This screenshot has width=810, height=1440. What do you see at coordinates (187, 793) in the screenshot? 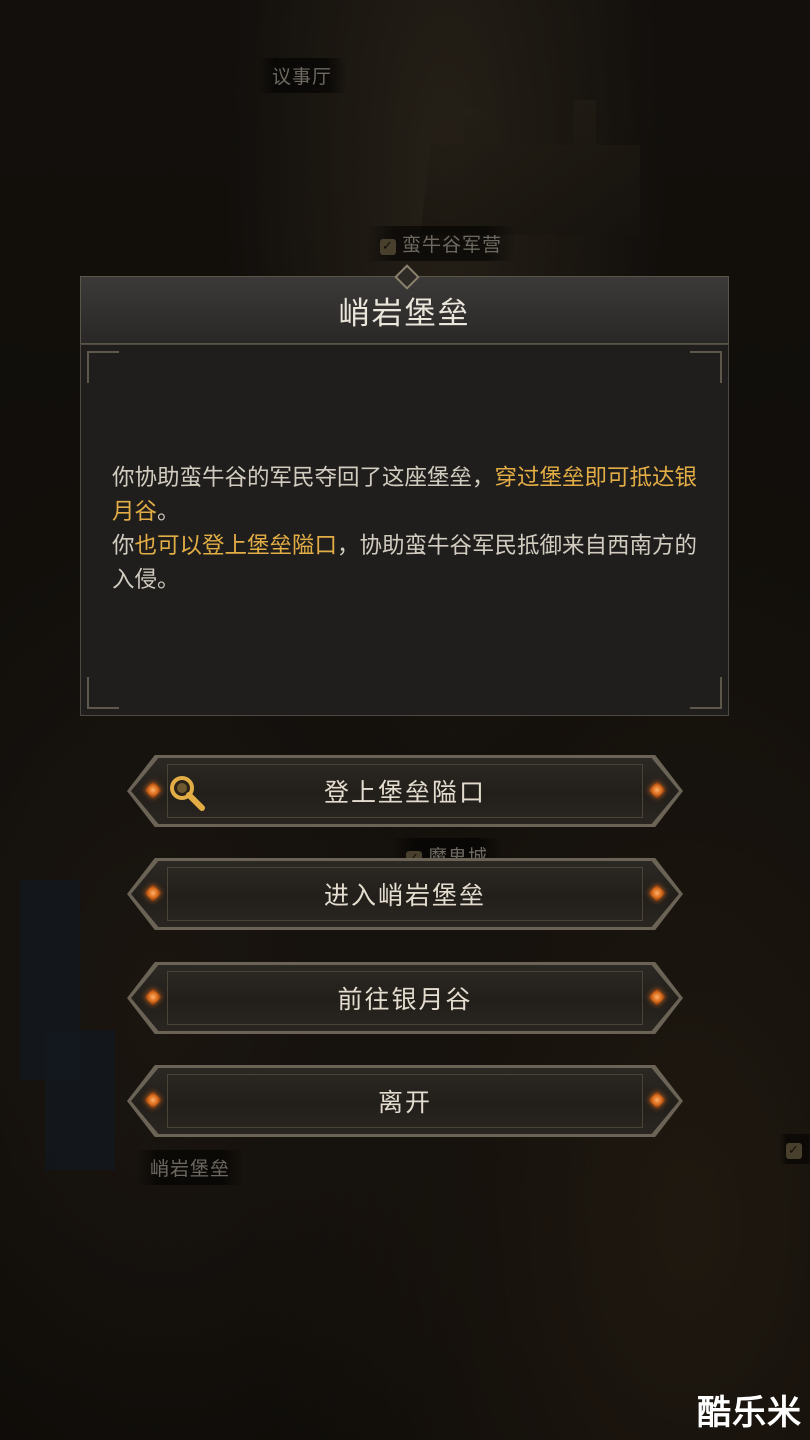
I see `magnifier-icon` at bounding box center [187, 793].